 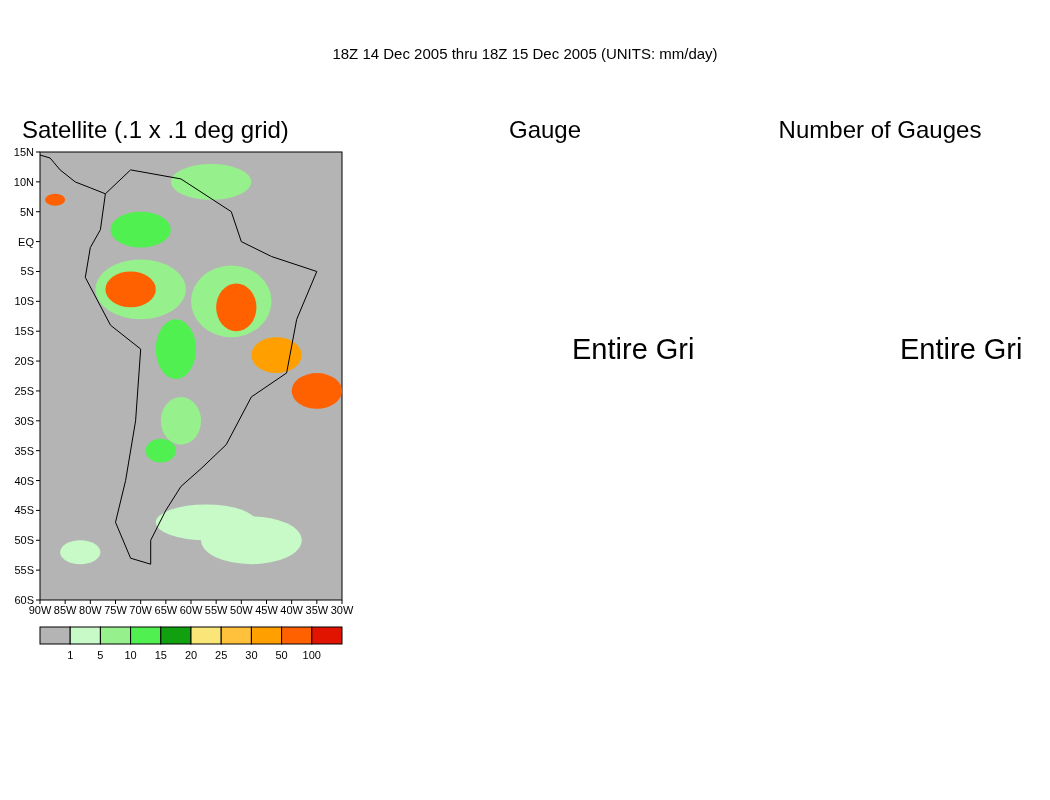 What do you see at coordinates (191, 610) in the screenshot?
I see `longitude-label: 60W` at bounding box center [191, 610].